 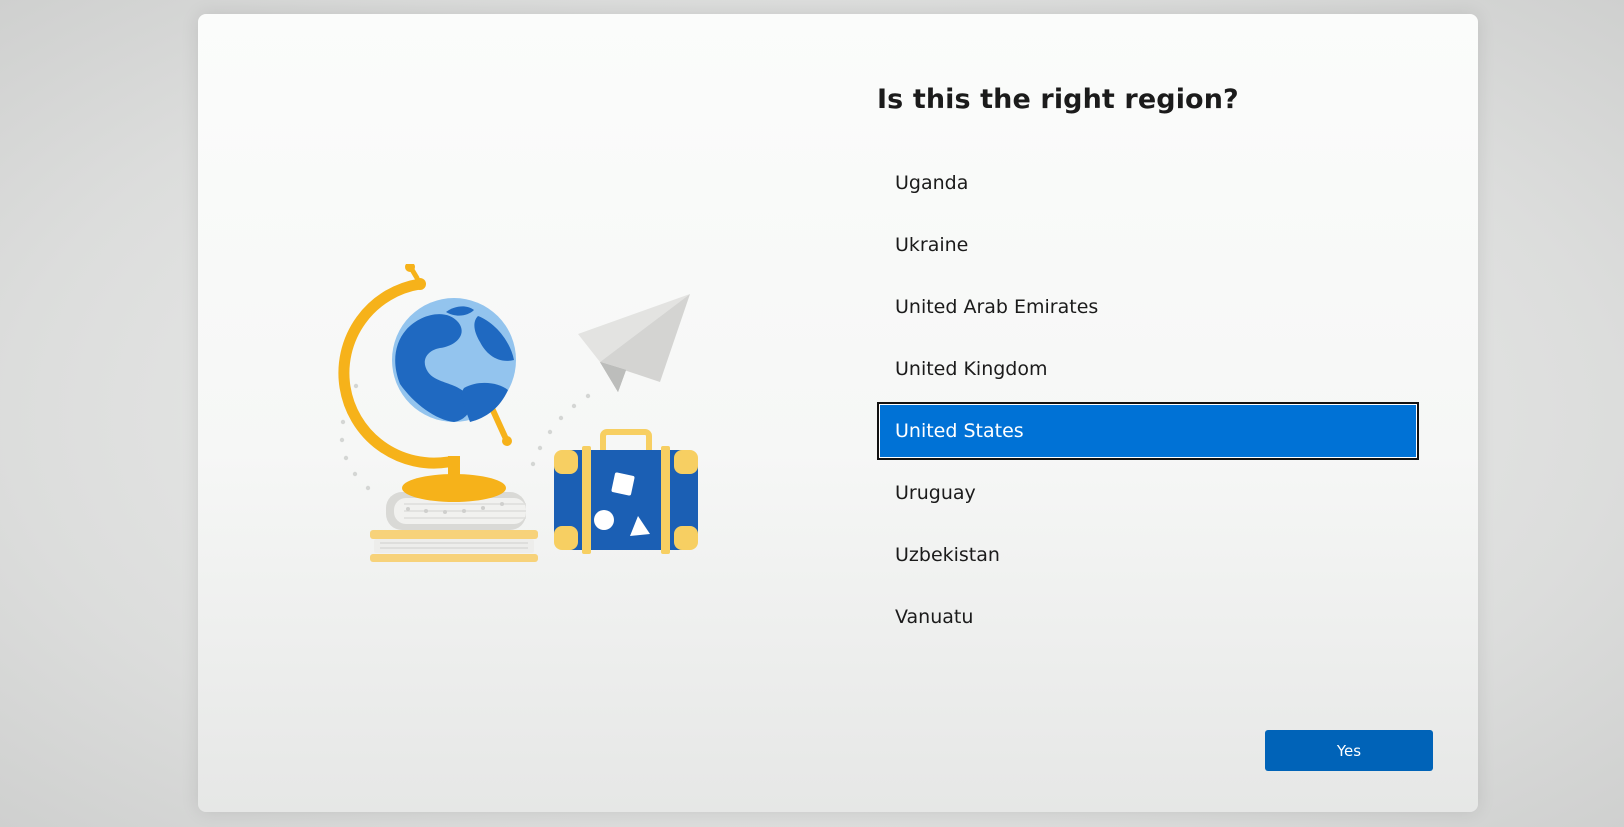 What do you see at coordinates (1148, 617) in the screenshot?
I see `region-option-vanuatu: Vanuatu` at bounding box center [1148, 617].